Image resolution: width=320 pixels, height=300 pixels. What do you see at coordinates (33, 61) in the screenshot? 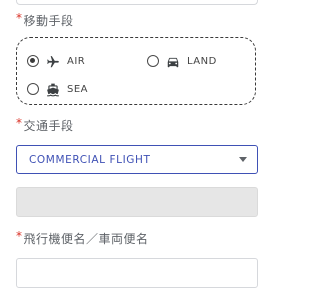
I see `radio-air` at bounding box center [33, 61].